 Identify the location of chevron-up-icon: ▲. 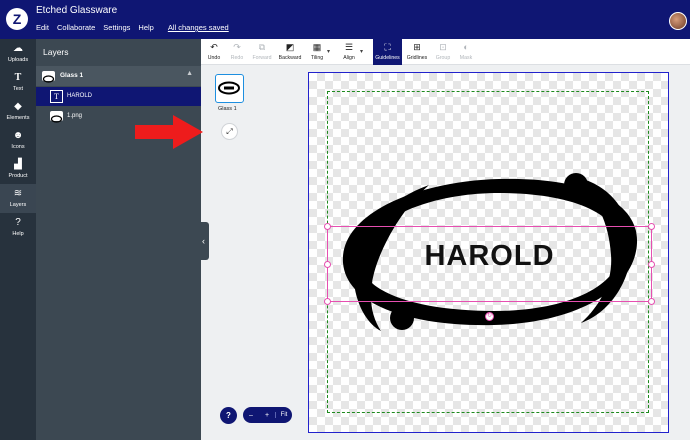
(189, 73).